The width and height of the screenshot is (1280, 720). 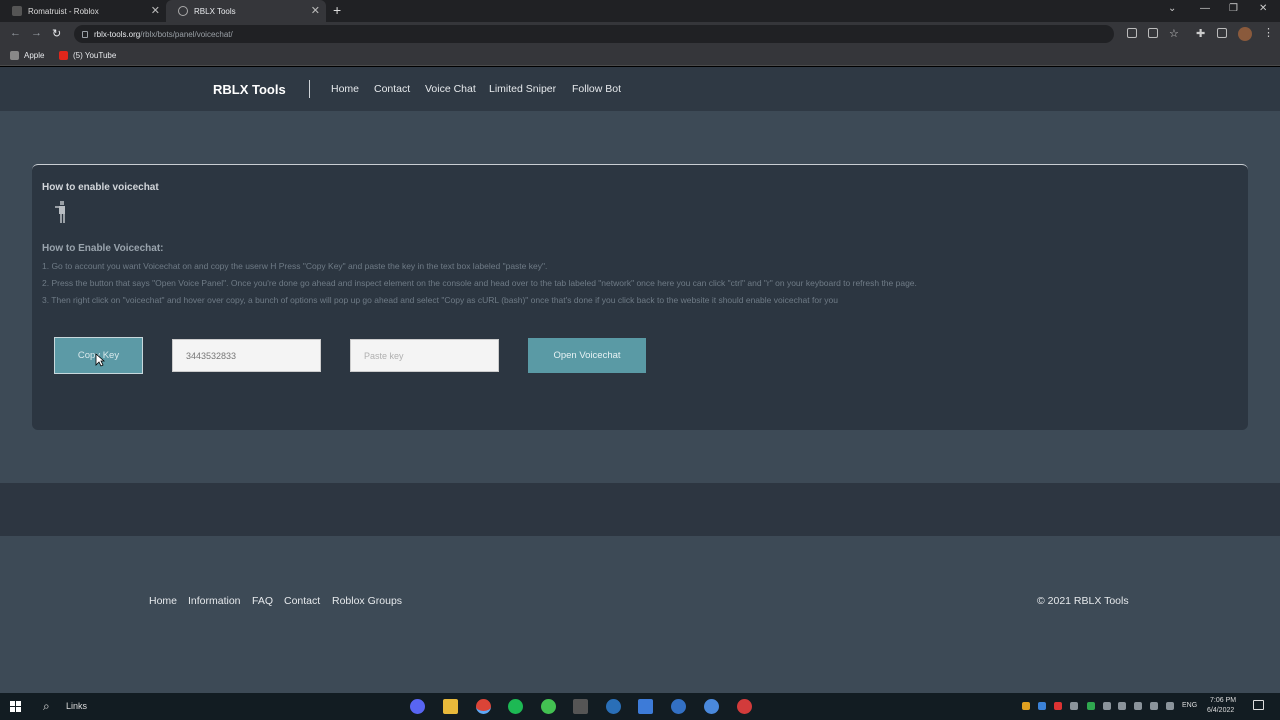 What do you see at coordinates (711, 706) in the screenshot?
I see `browser-app-icon` at bounding box center [711, 706].